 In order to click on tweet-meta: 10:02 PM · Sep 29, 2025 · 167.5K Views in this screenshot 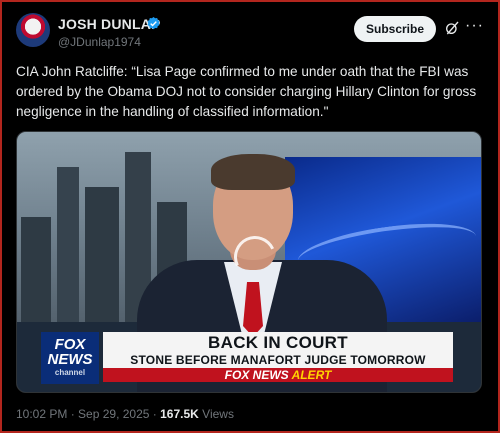, I will do `click(125, 414)`.